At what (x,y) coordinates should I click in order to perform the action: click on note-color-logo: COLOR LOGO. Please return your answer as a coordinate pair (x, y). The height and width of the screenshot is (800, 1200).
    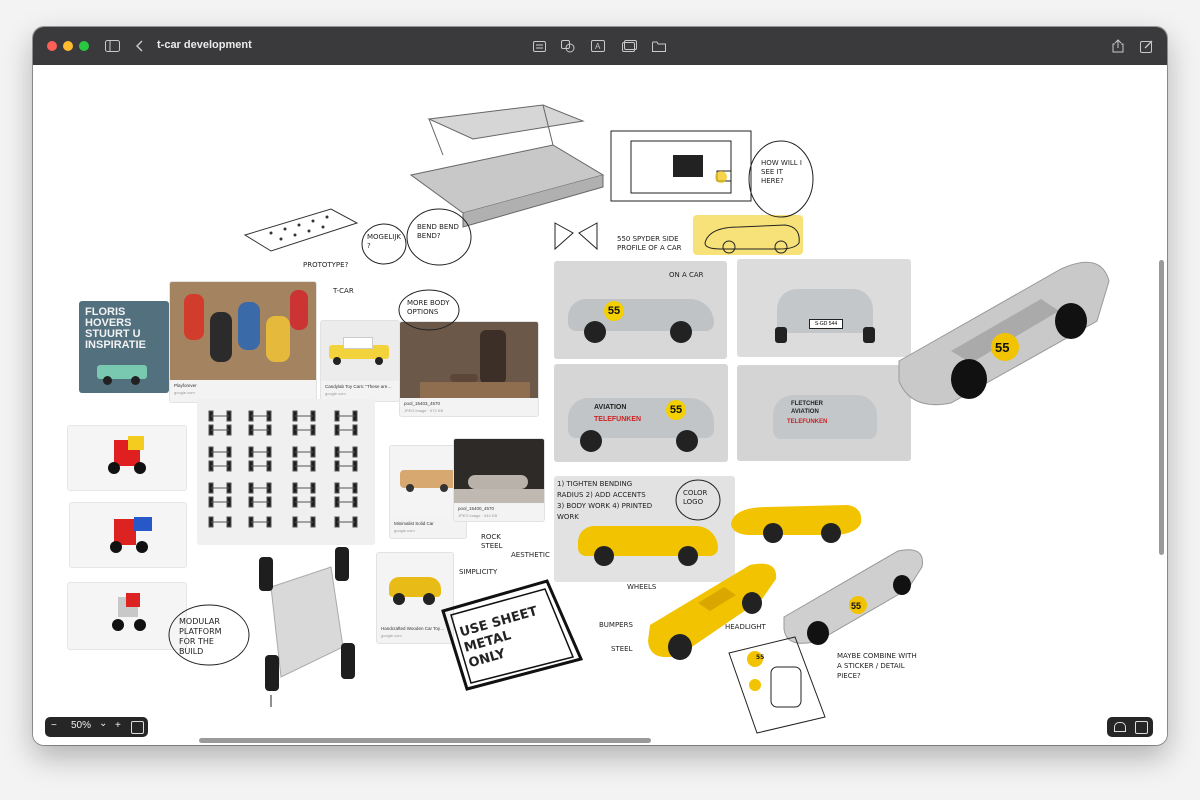
    Looking at the image, I should click on (695, 497).